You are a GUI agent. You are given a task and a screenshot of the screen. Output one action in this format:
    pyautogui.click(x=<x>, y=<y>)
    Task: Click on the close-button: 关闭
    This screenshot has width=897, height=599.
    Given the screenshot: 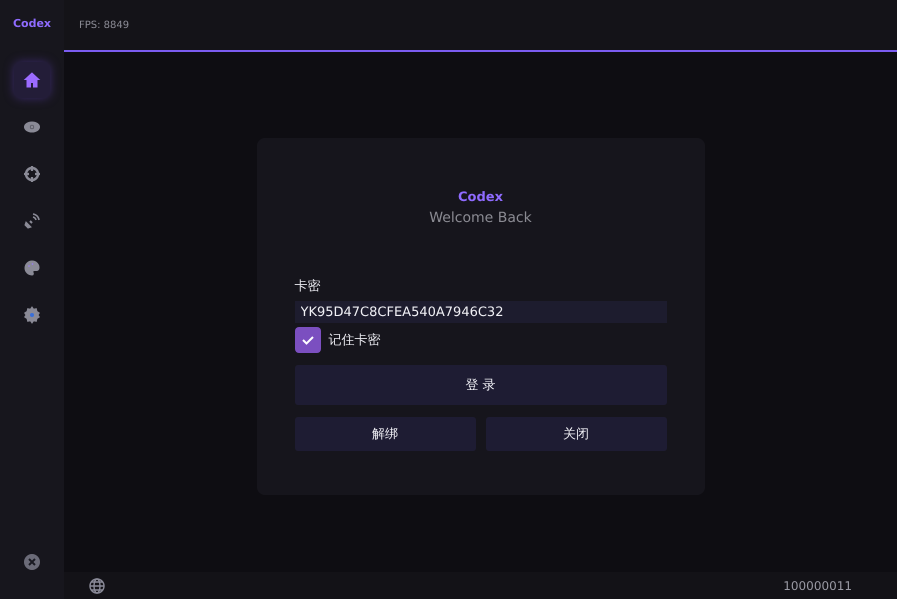 What is the action you would take?
    pyautogui.click(x=576, y=434)
    